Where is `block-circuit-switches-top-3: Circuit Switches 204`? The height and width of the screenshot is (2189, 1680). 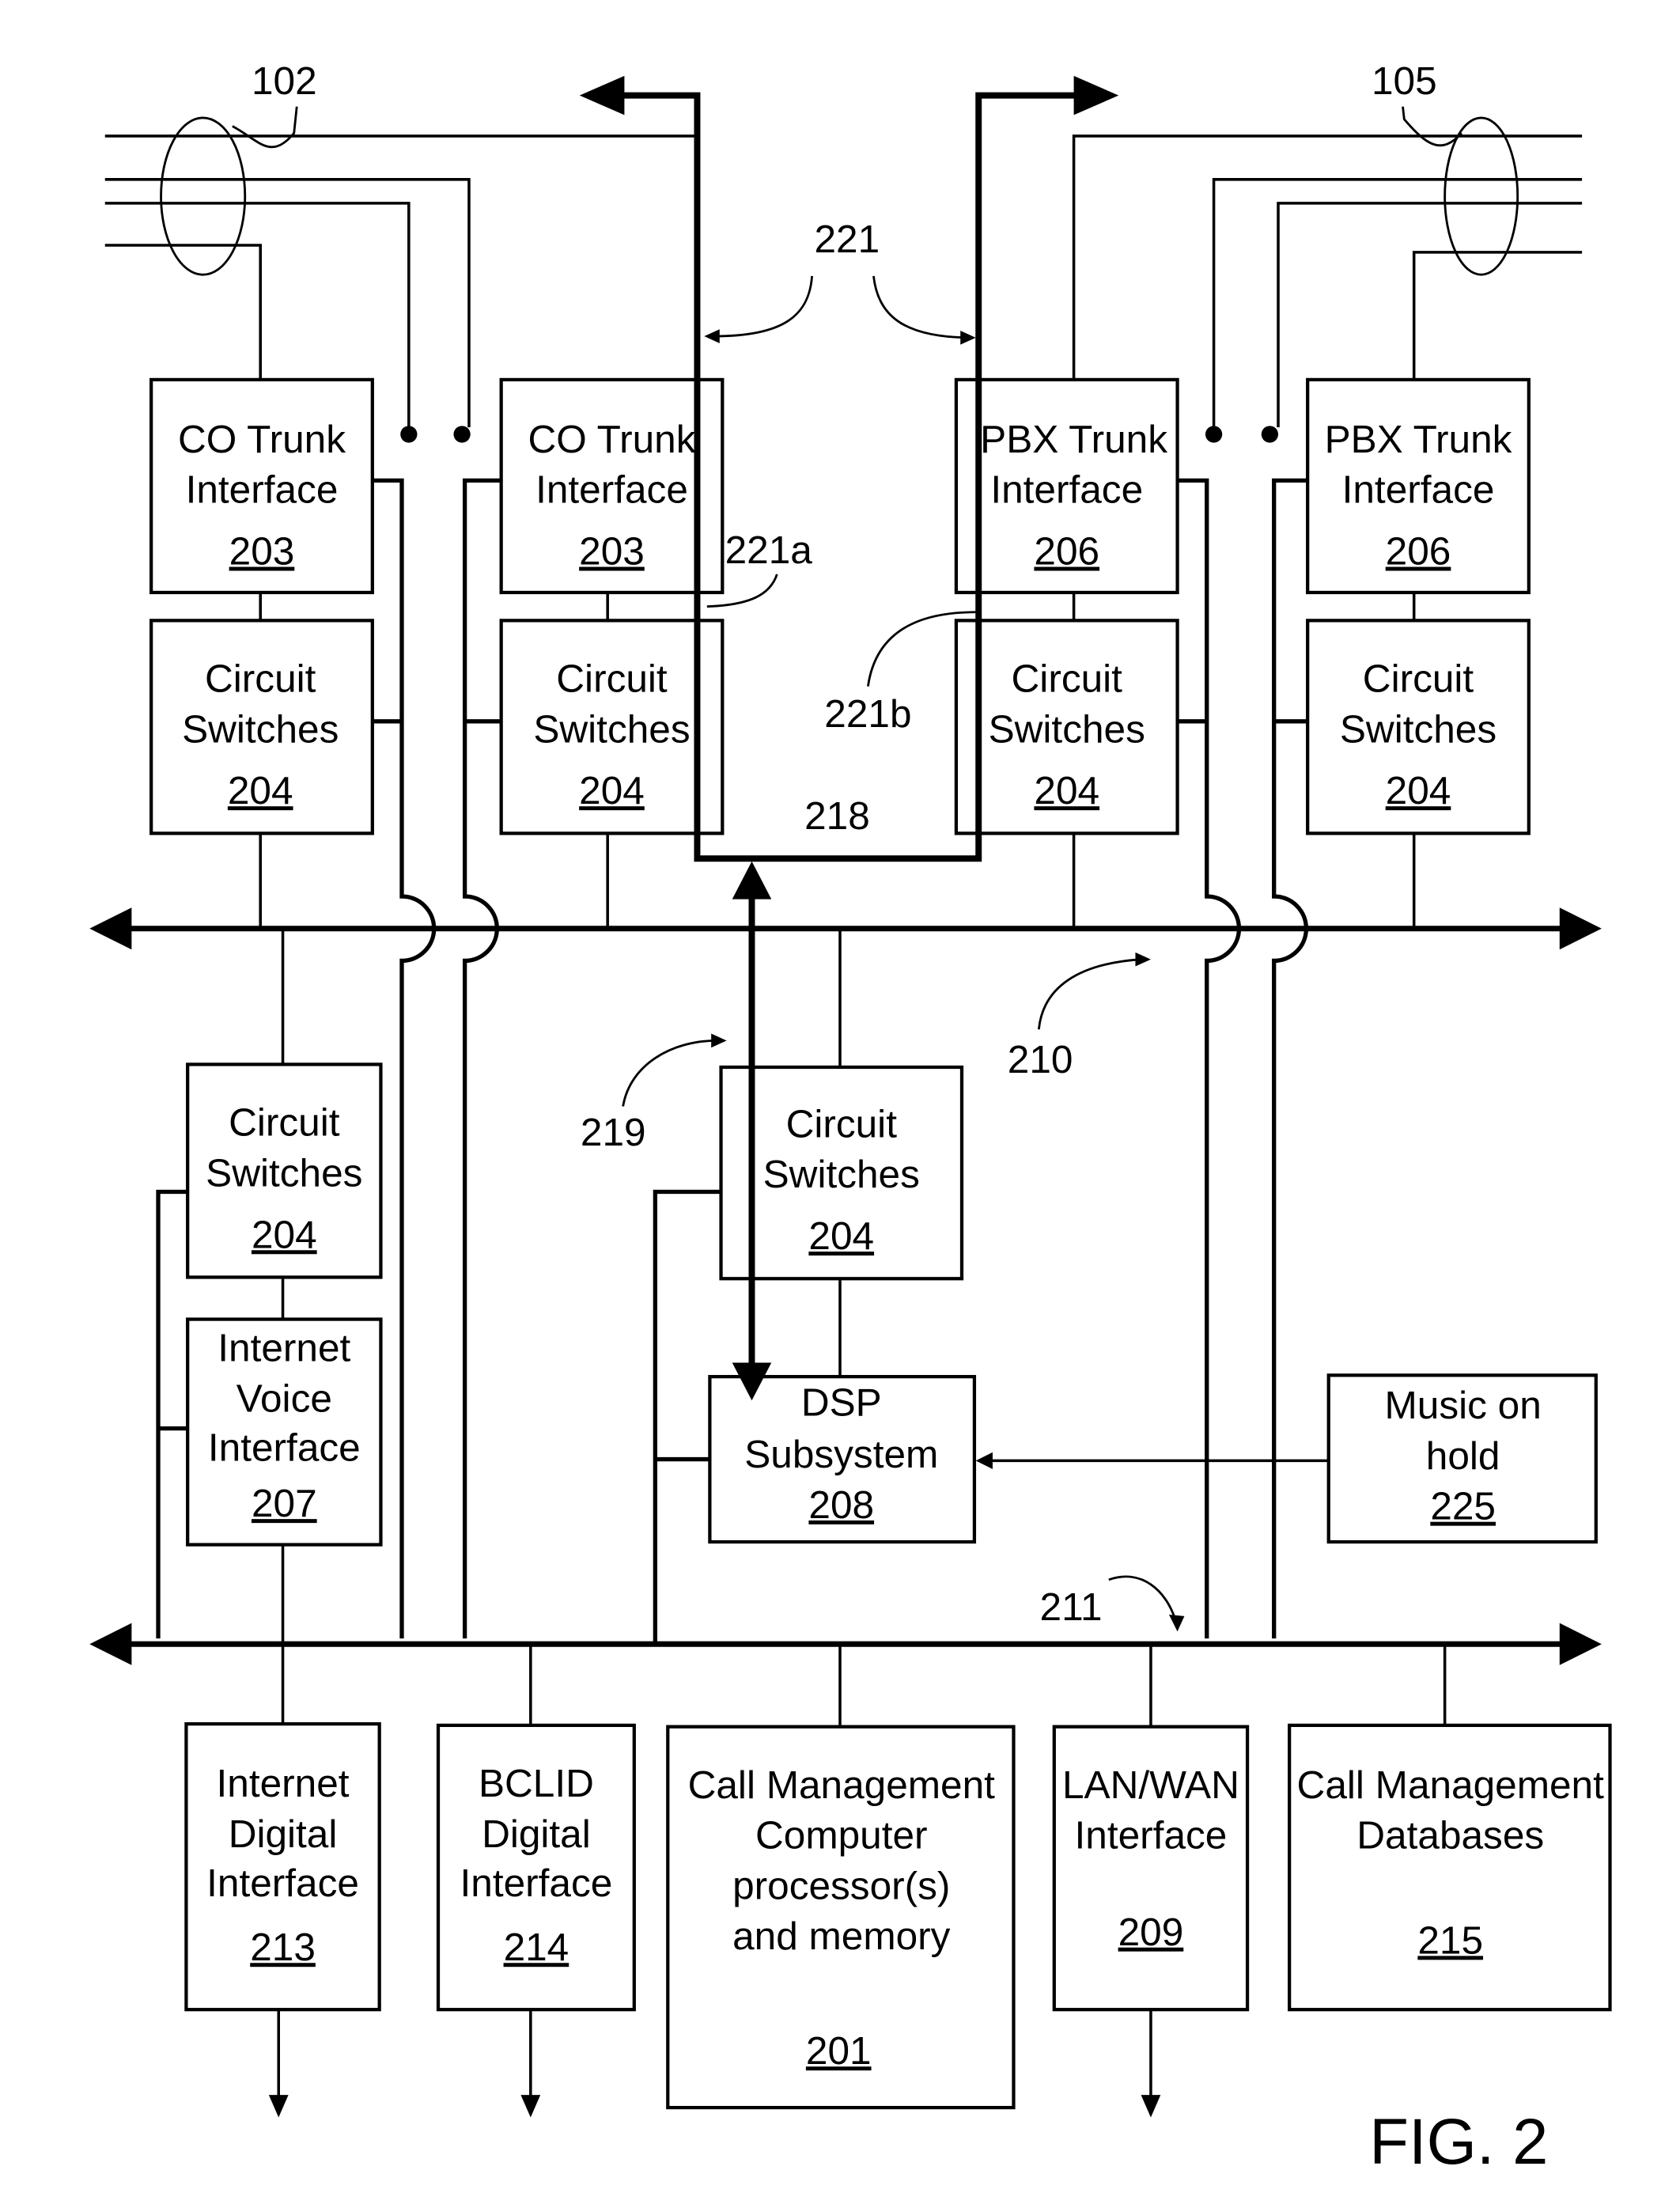 block-circuit-switches-top-3: Circuit Switches 204 is located at coordinates (1066, 727).